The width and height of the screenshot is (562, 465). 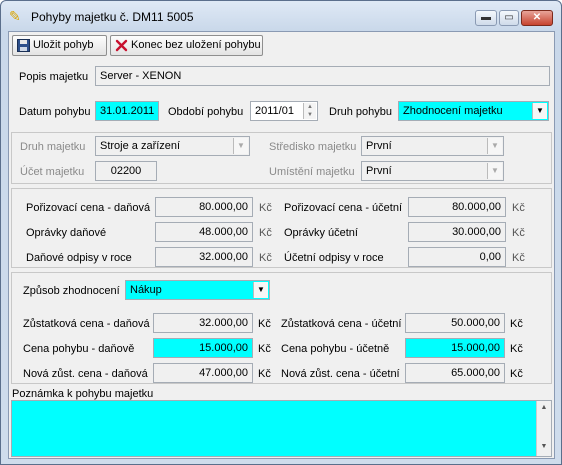 What do you see at coordinates (203, 348) in the screenshot?
I see `cena-danove-field: 15.000,00` at bounding box center [203, 348].